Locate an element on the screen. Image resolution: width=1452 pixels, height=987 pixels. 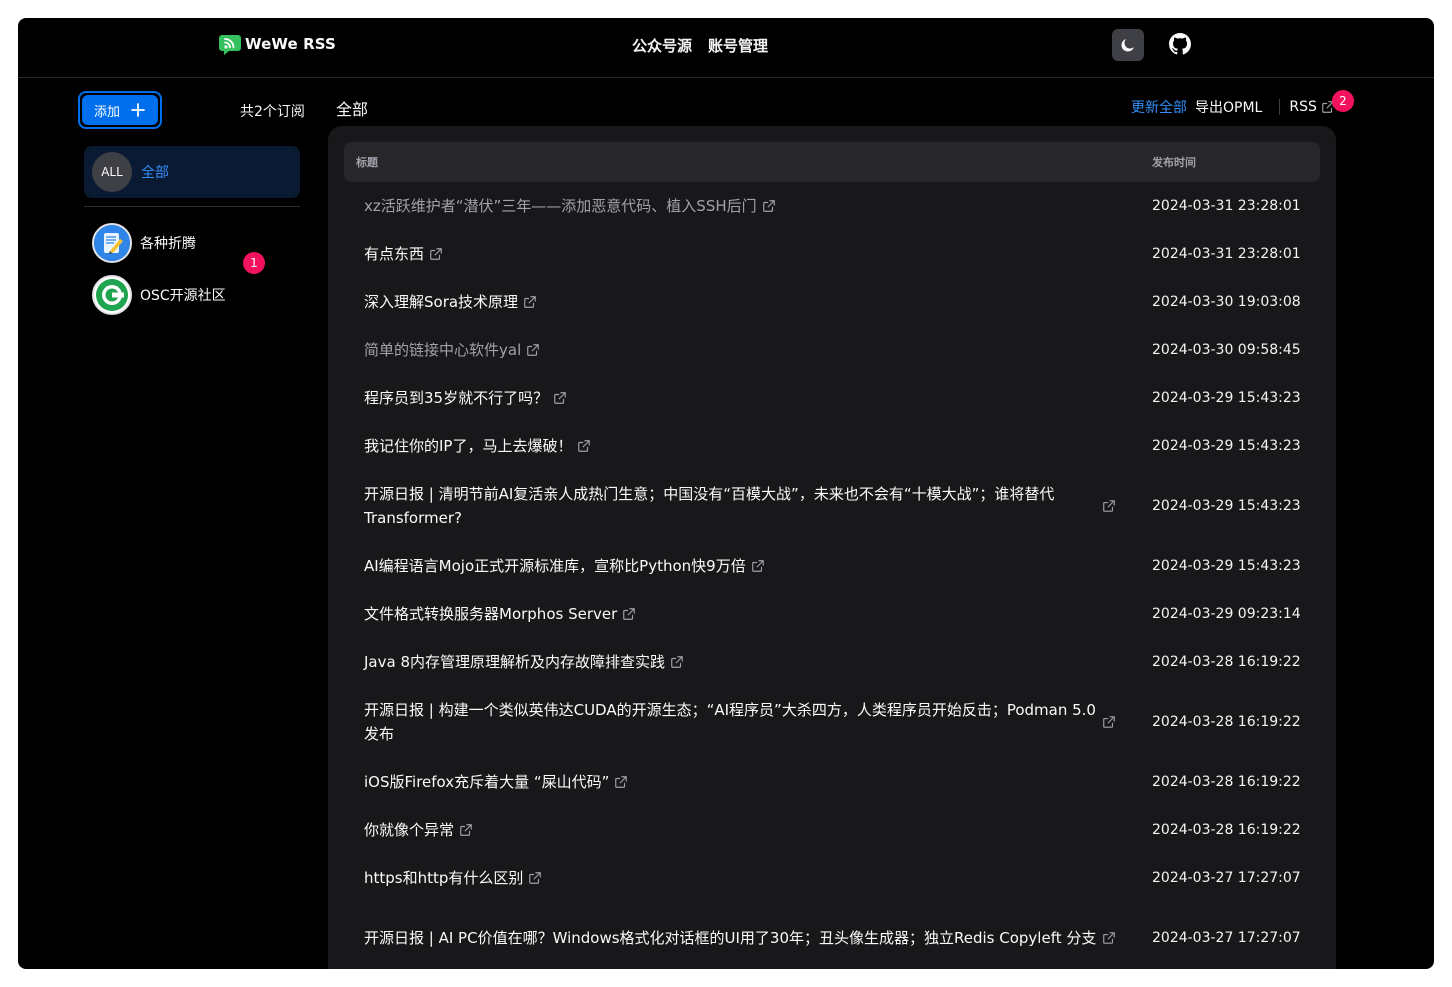
article-title: 你就像个异常 is located at coordinates (409, 830).